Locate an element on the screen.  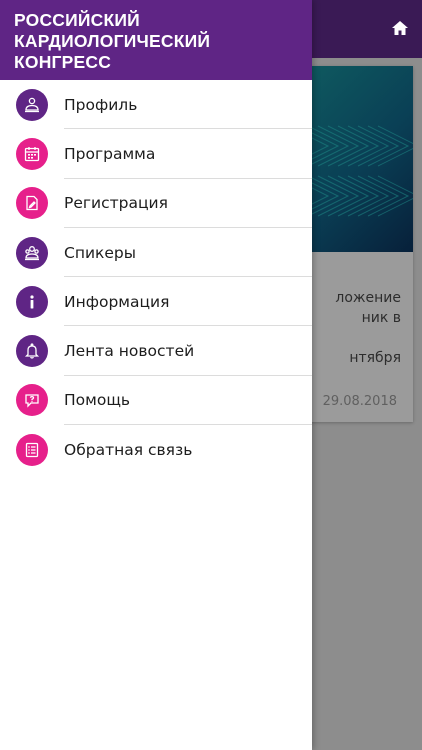
profile-icon is located at coordinates (32, 104).